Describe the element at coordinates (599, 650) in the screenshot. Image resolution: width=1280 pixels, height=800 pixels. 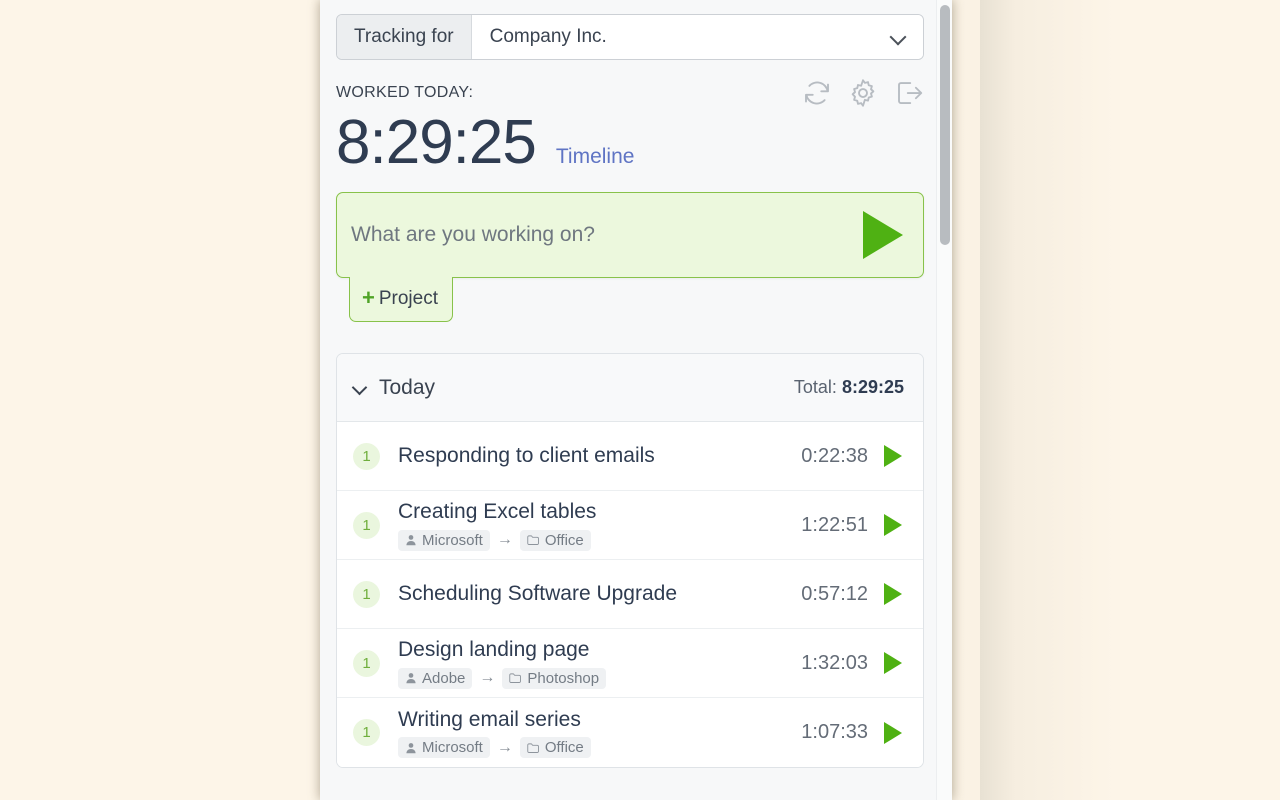
I see `entry-title: Design landing page` at that location.